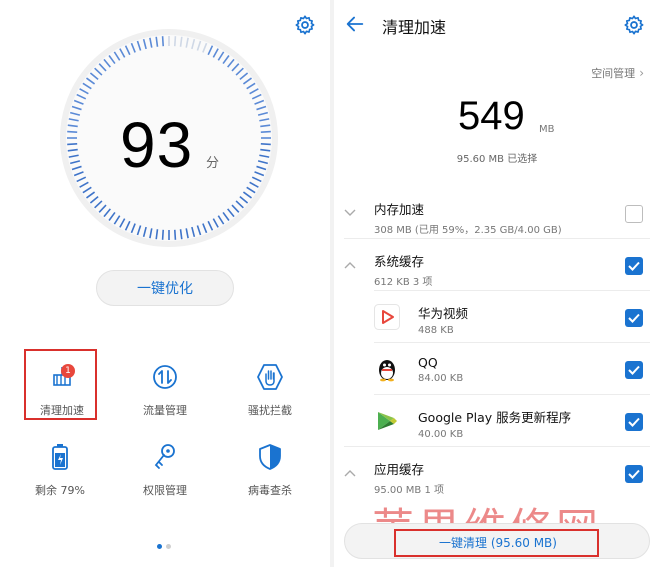 The image size is (660, 567). I want to click on section-title: 应用缓存, so click(399, 469).